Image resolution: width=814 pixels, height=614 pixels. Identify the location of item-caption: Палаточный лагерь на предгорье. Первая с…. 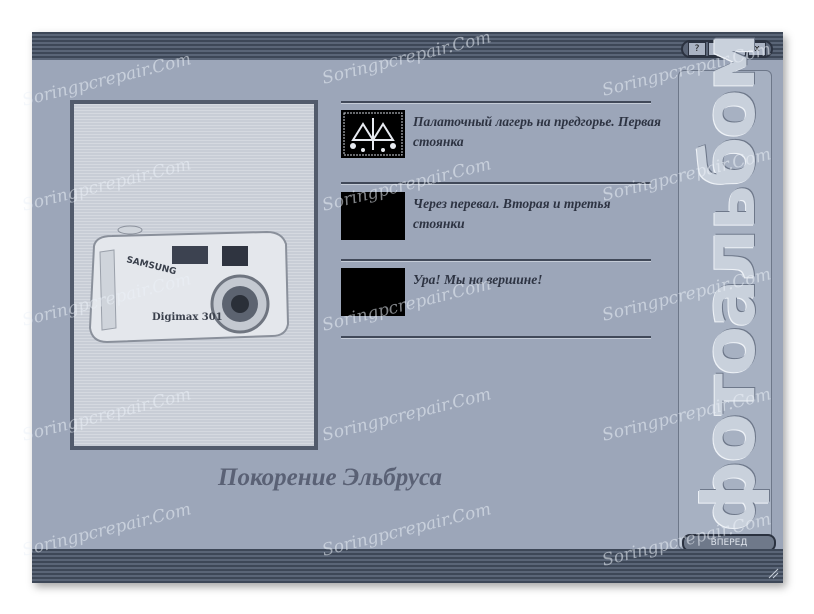
(538, 132).